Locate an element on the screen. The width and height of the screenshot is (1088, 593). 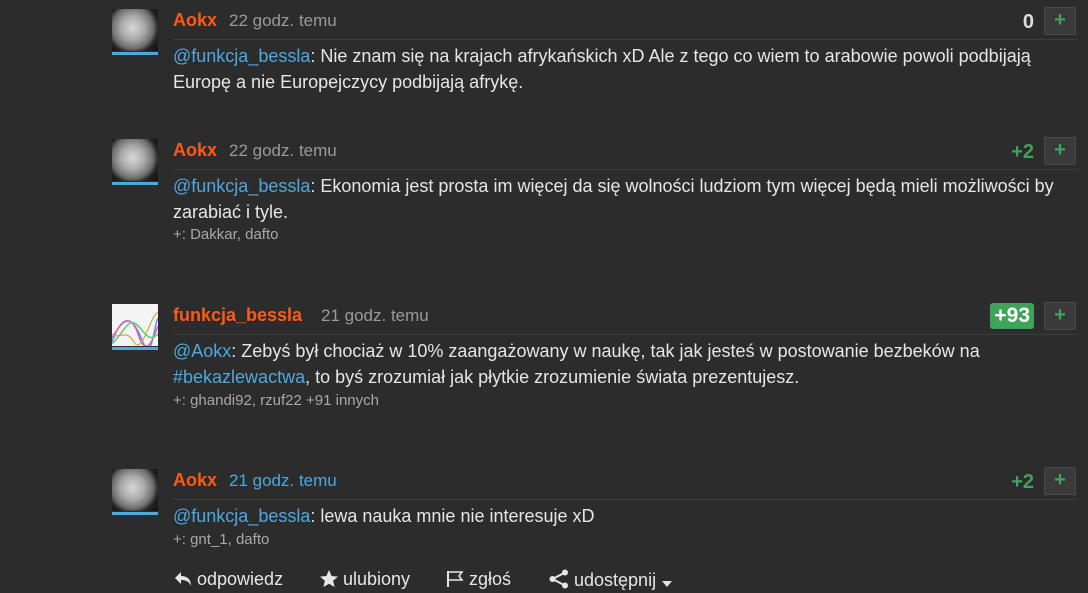
reply-button: odpowiedz is located at coordinates (228, 579).